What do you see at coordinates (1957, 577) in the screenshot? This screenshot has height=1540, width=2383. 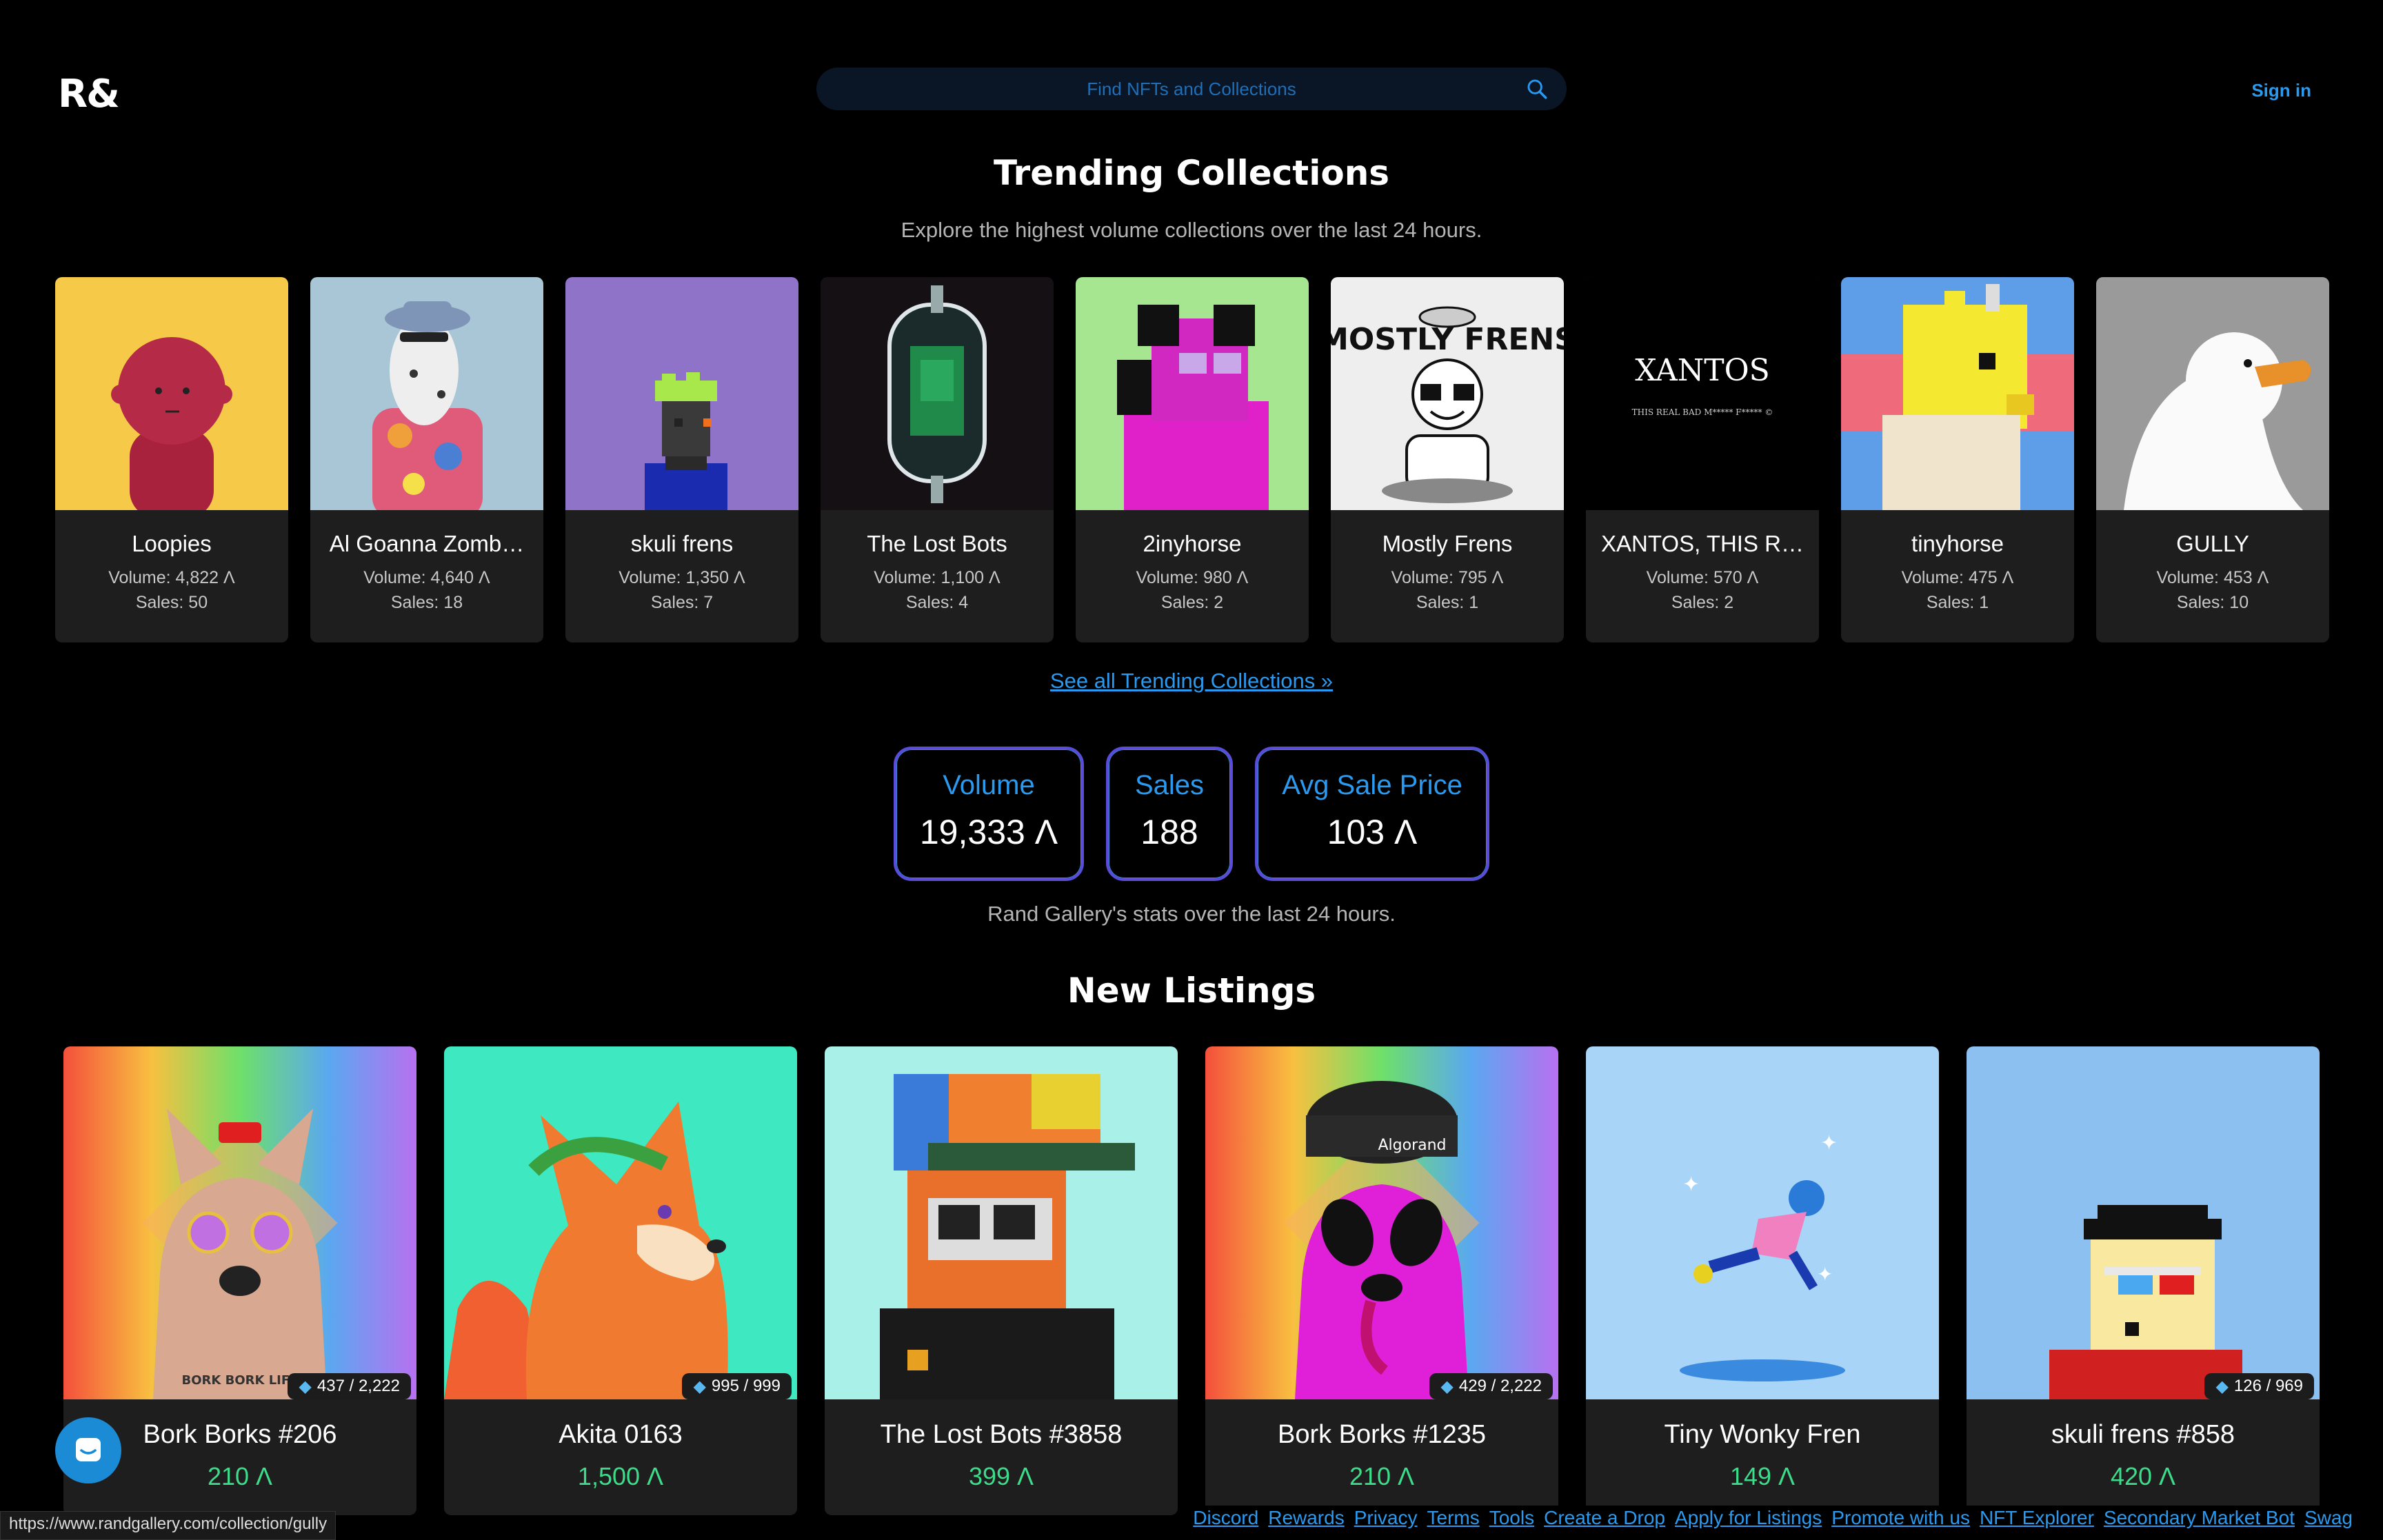 I see `collection-volume: Volume: 475 Ʌ` at bounding box center [1957, 577].